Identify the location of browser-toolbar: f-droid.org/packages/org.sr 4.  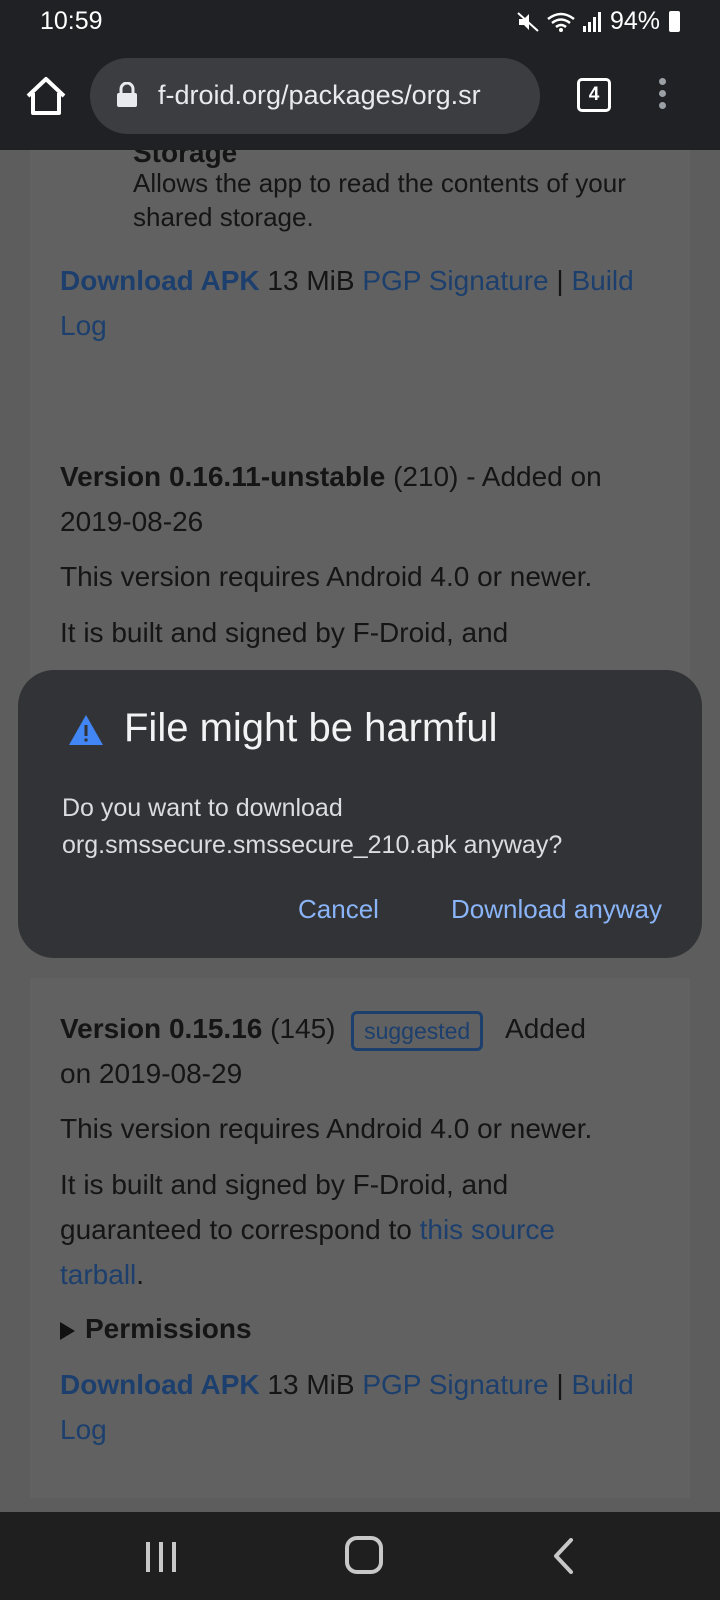
(360, 98).